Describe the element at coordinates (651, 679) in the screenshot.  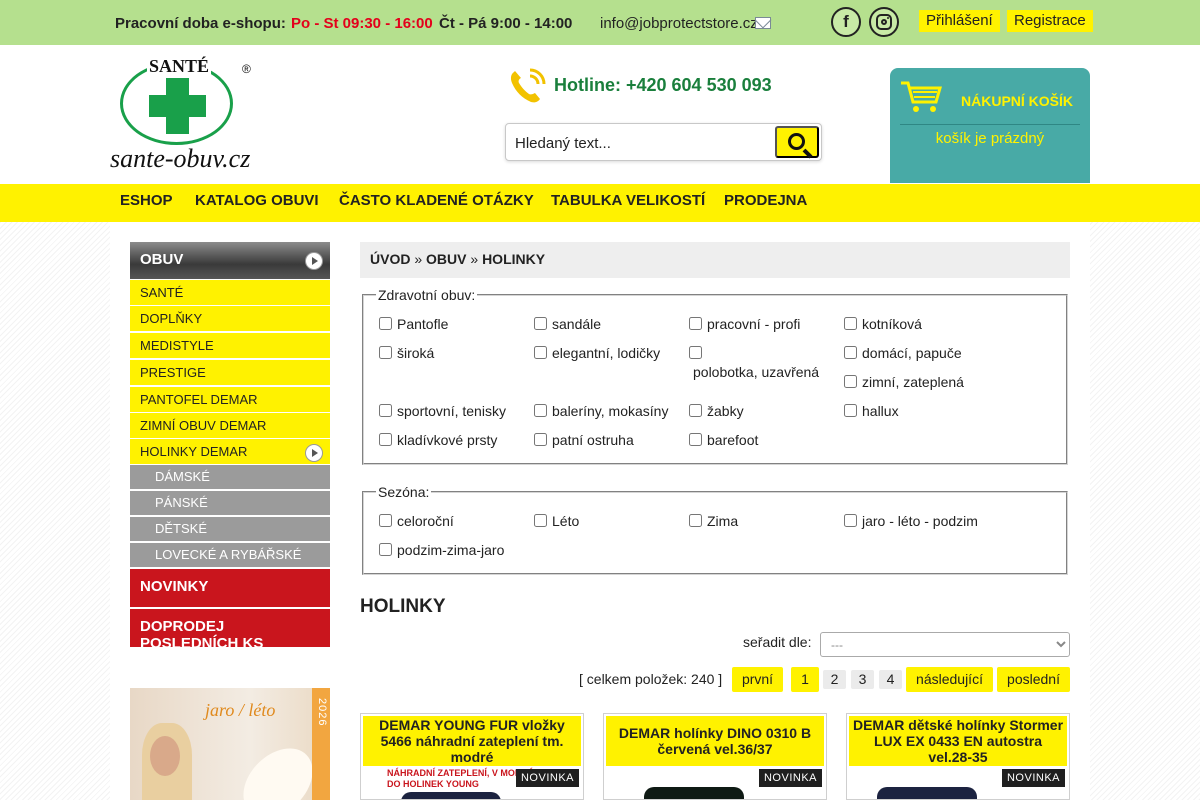
I see `total-items: [ celkem položek: 240 ]` at that location.